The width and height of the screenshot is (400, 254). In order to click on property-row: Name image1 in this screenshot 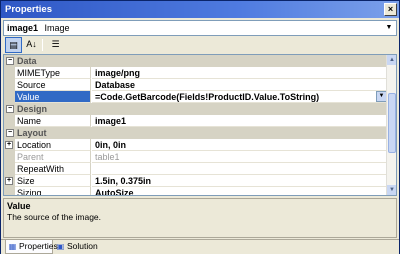, I will do `click(195, 121)`.